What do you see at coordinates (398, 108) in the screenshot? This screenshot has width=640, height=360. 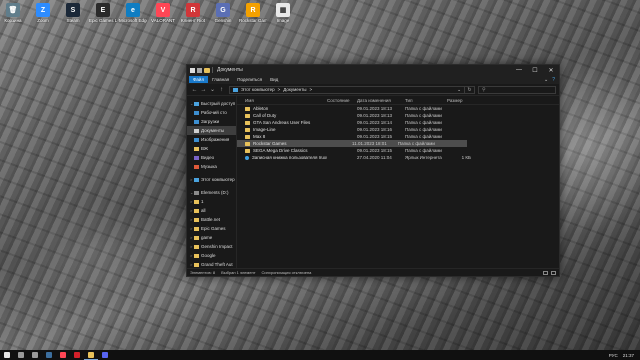 I see `file-row: Ableton 09.01.2023 18:13 Папка с файлами` at bounding box center [398, 108].